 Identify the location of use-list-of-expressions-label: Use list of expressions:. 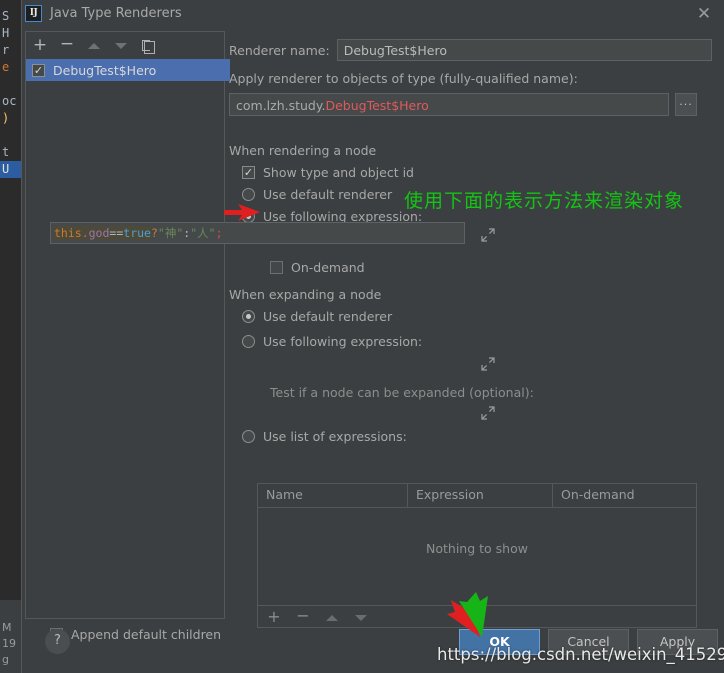
(335, 436).